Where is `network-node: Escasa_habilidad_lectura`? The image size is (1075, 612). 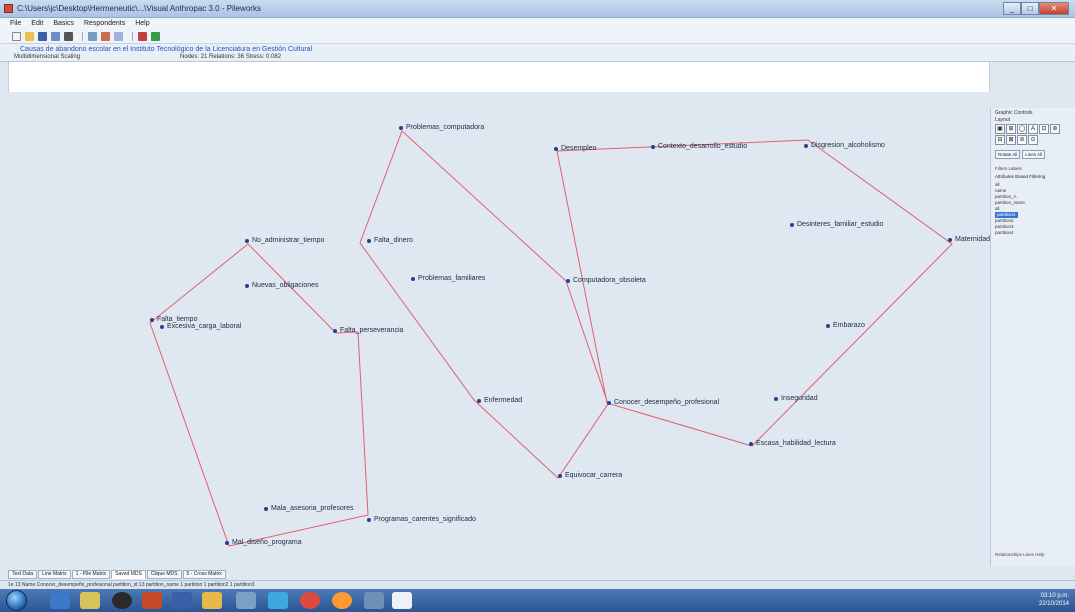 network-node: Escasa_habilidad_lectura is located at coordinates (792, 443).